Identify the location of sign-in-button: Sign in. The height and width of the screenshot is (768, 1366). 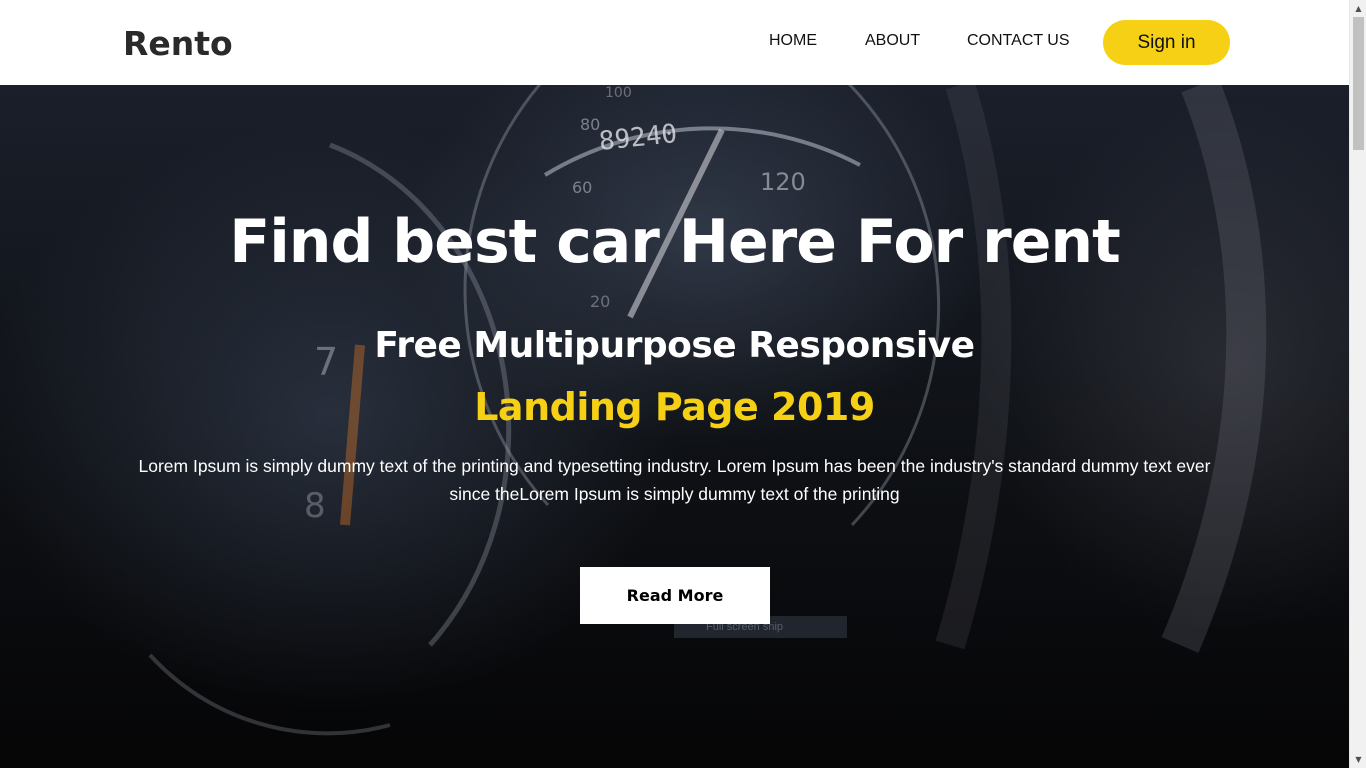
(1166, 42).